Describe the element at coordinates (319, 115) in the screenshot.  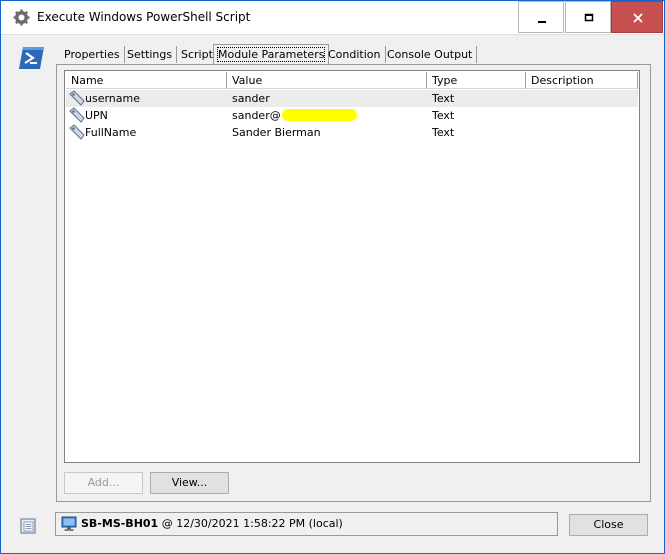
I see `redaction-mark` at that location.